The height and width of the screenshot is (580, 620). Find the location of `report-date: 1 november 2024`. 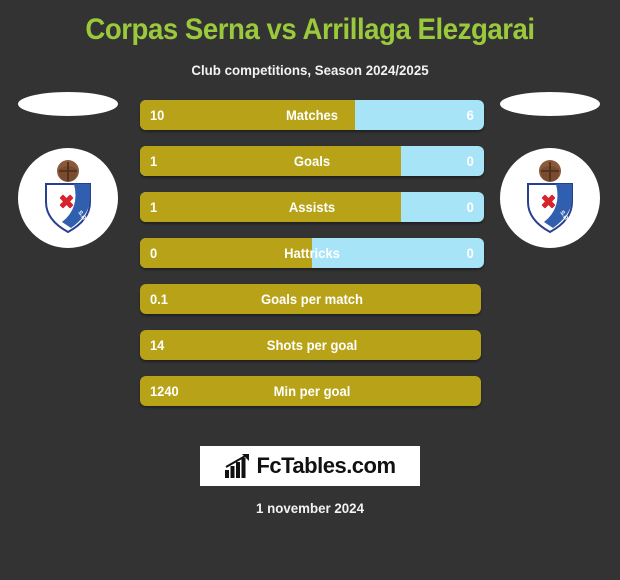

report-date: 1 november 2024 is located at coordinates (310, 508).